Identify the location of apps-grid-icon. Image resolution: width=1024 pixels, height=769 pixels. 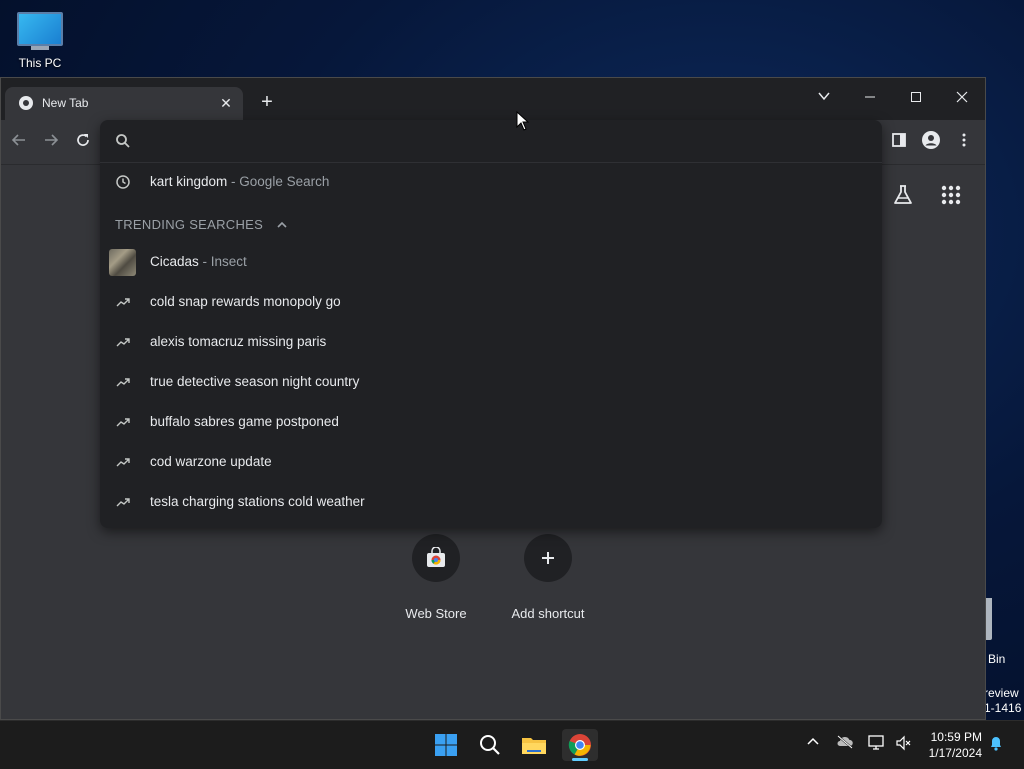
(951, 195).